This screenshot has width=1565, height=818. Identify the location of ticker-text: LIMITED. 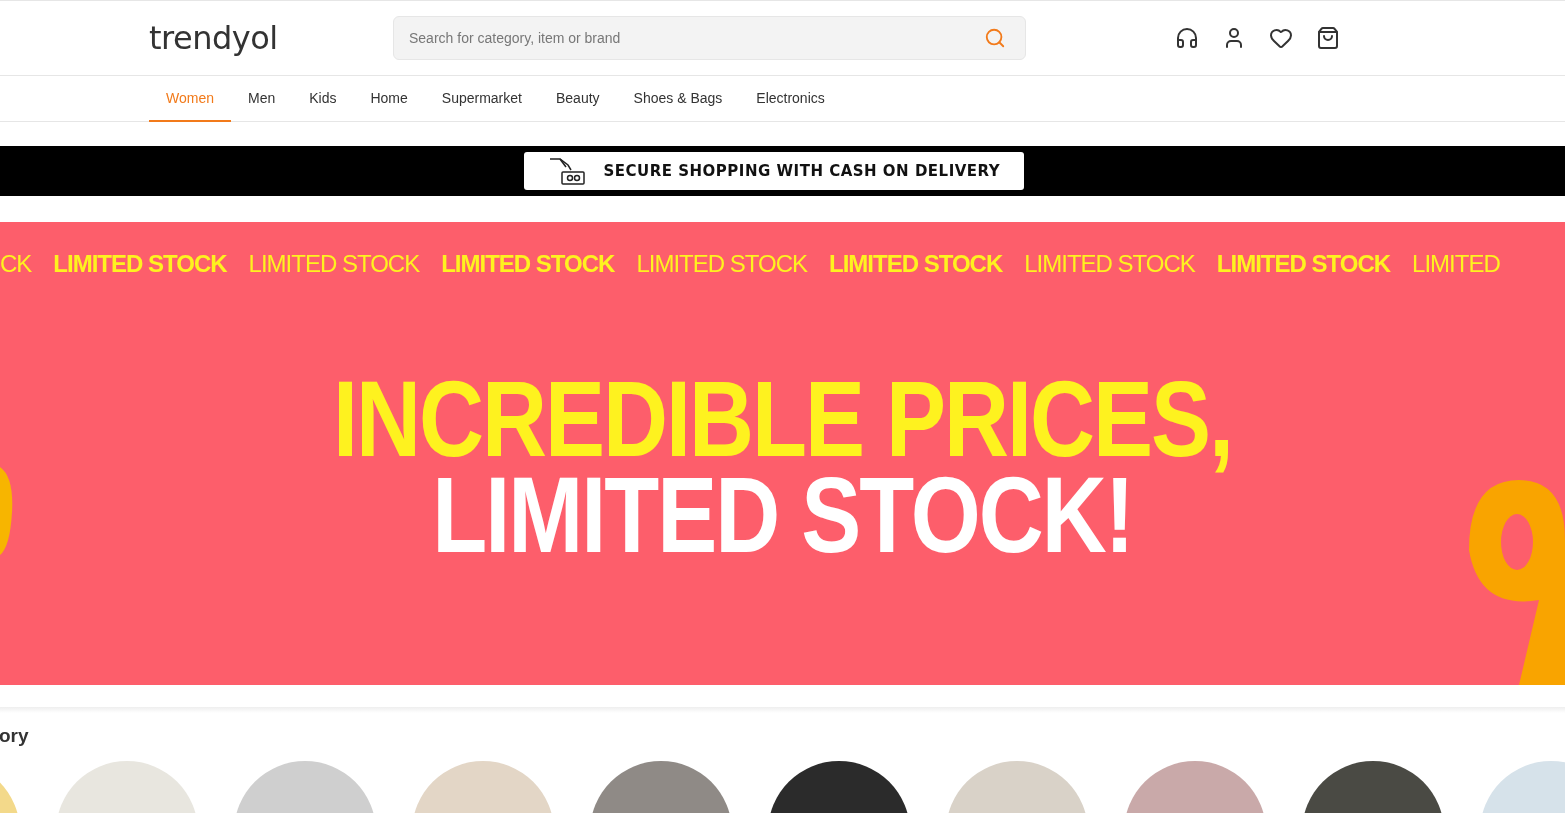
(1456, 264).